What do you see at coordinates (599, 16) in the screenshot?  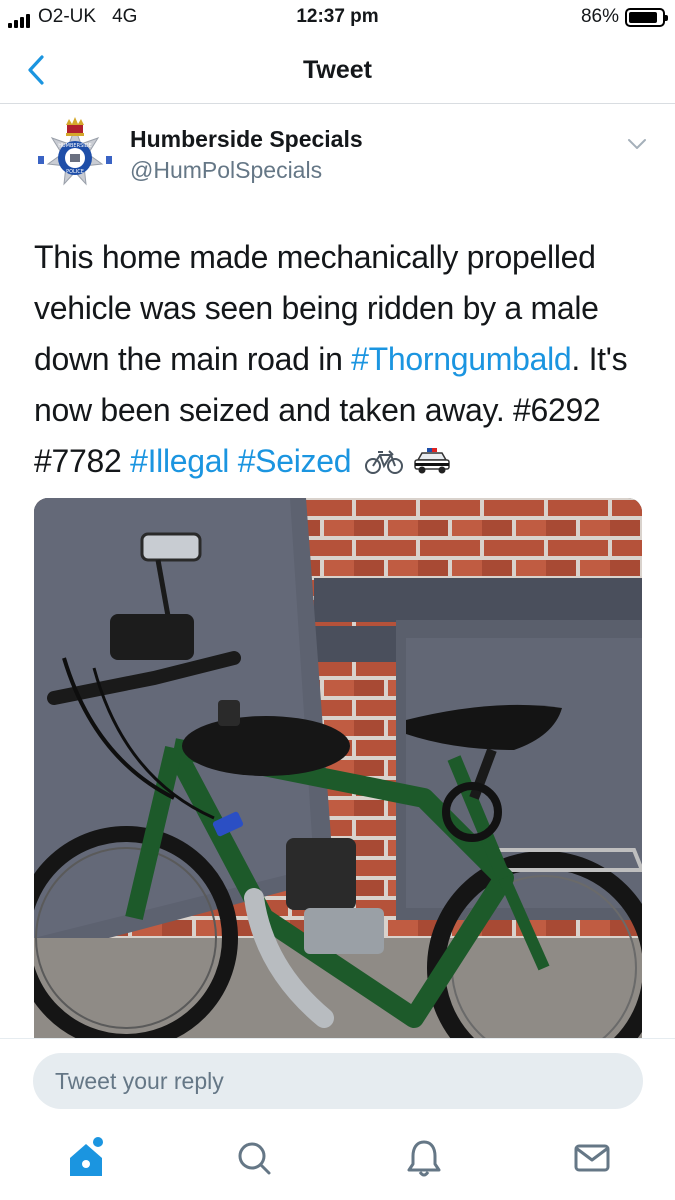 I see `battery-percent: 86%` at bounding box center [599, 16].